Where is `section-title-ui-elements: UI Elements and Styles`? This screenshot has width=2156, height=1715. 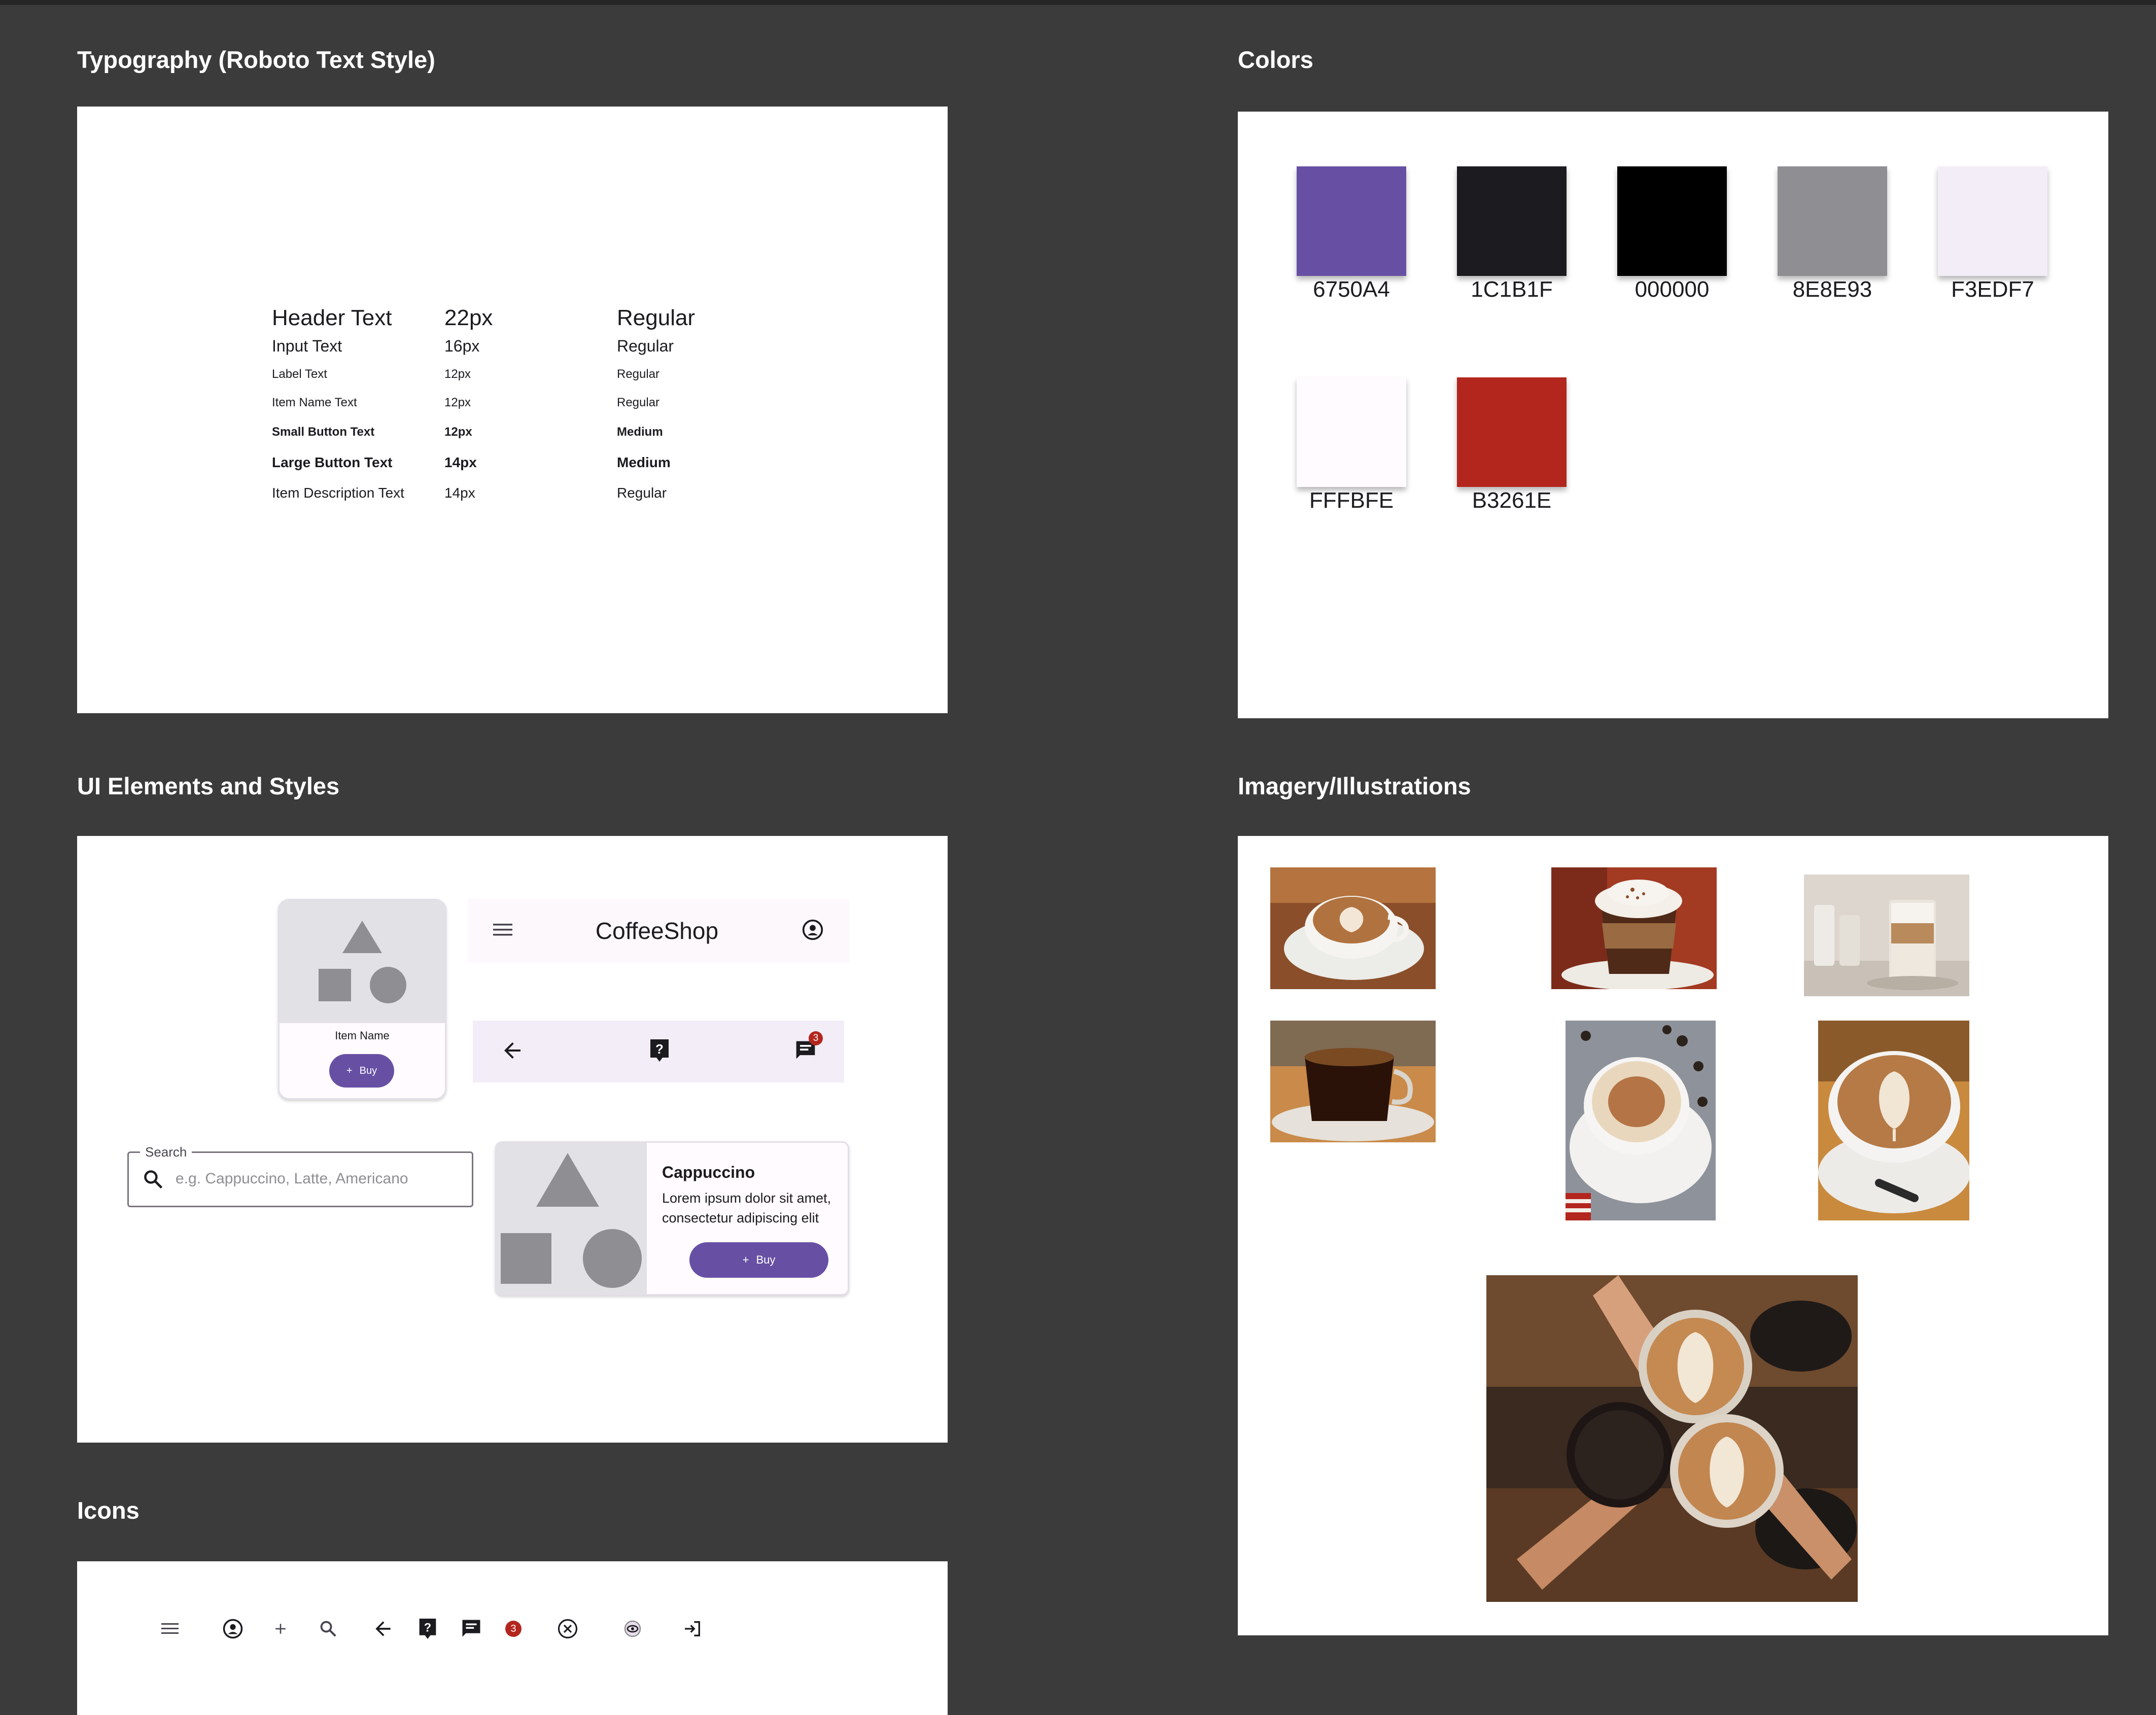 section-title-ui-elements: UI Elements and Styles is located at coordinates (208, 786).